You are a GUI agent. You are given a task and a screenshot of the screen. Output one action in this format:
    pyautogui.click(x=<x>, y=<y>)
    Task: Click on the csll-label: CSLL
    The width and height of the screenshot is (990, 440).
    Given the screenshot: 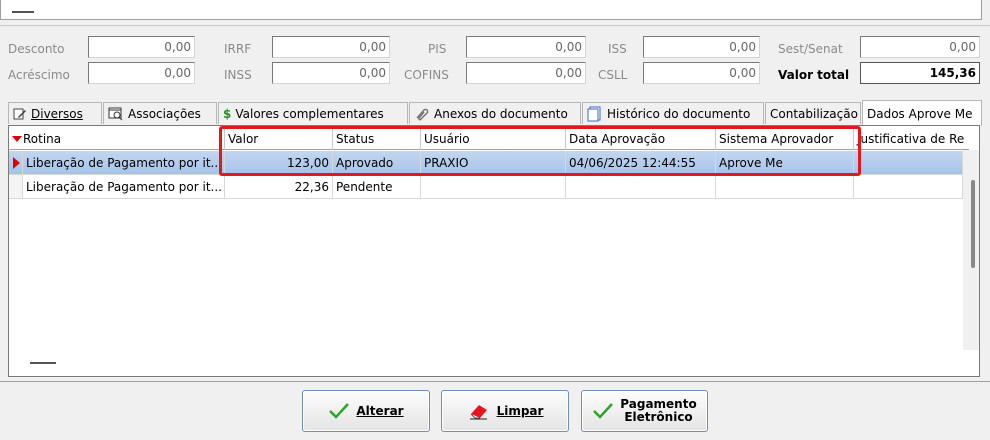 What is the action you would take?
    pyautogui.click(x=613, y=75)
    